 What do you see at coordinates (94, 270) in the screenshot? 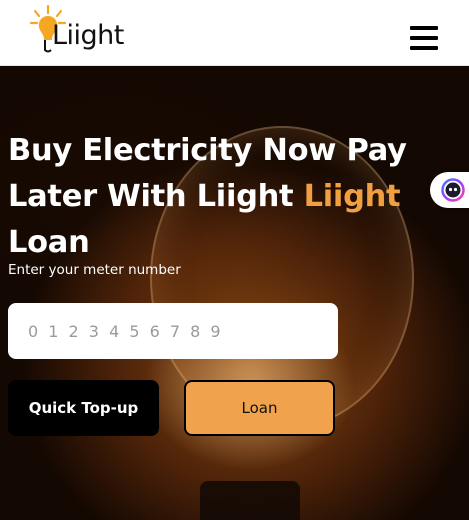
I see `meter-number-label: Enter your meter number` at bounding box center [94, 270].